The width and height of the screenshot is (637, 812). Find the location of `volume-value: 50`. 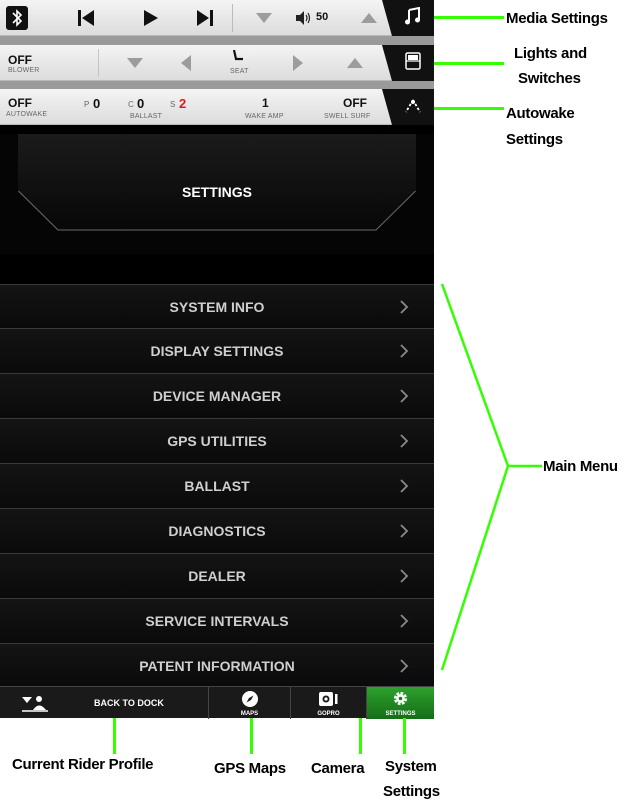

volume-value: 50 is located at coordinates (322, 17).